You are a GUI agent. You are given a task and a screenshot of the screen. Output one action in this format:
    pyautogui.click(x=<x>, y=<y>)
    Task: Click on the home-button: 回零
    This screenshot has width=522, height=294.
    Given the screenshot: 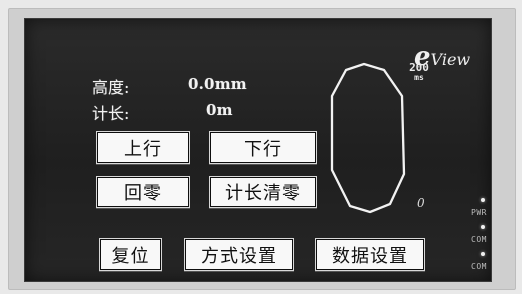 What is the action you would take?
    pyautogui.click(x=143, y=192)
    